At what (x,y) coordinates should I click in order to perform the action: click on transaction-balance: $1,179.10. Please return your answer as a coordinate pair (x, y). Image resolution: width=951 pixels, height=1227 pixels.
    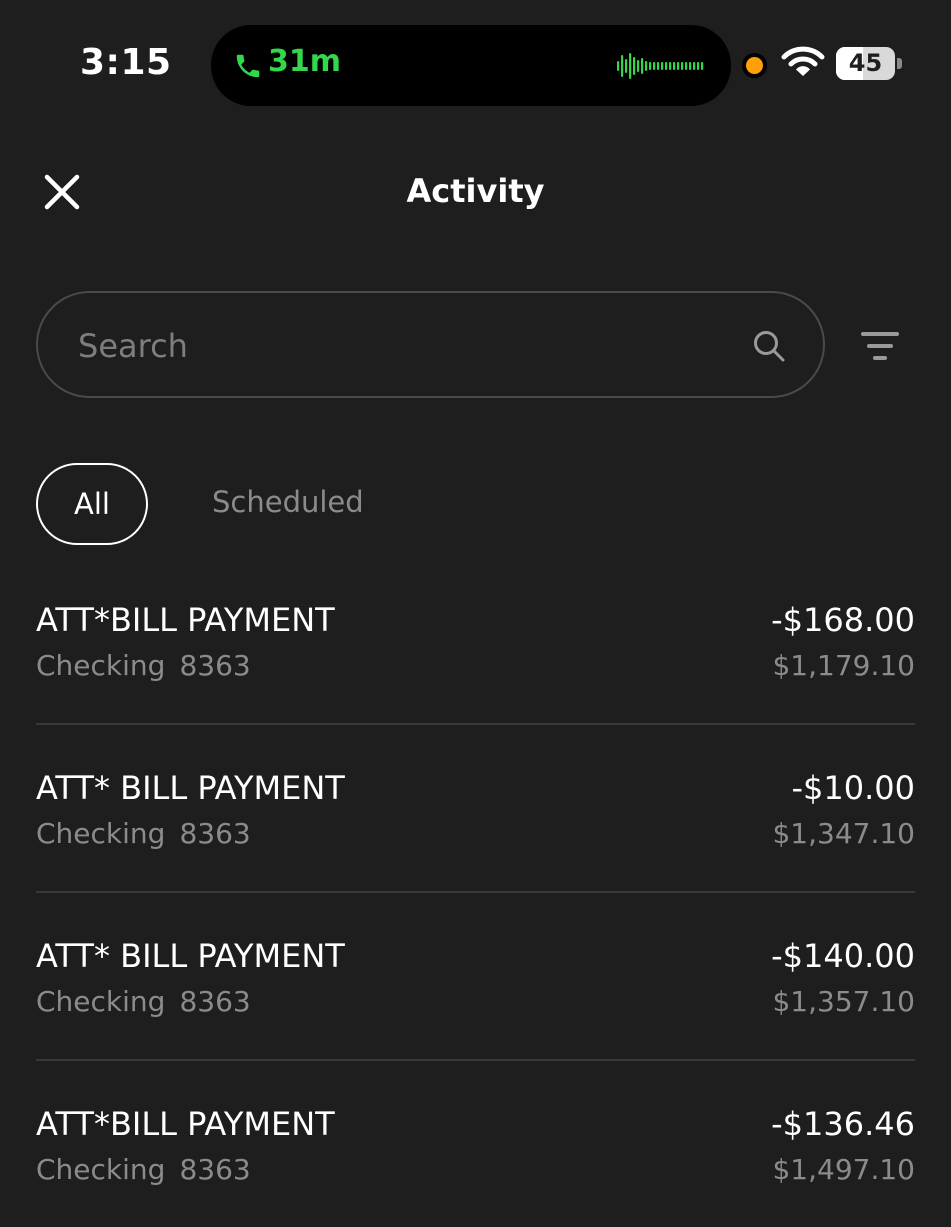
    Looking at the image, I should click on (843, 665).